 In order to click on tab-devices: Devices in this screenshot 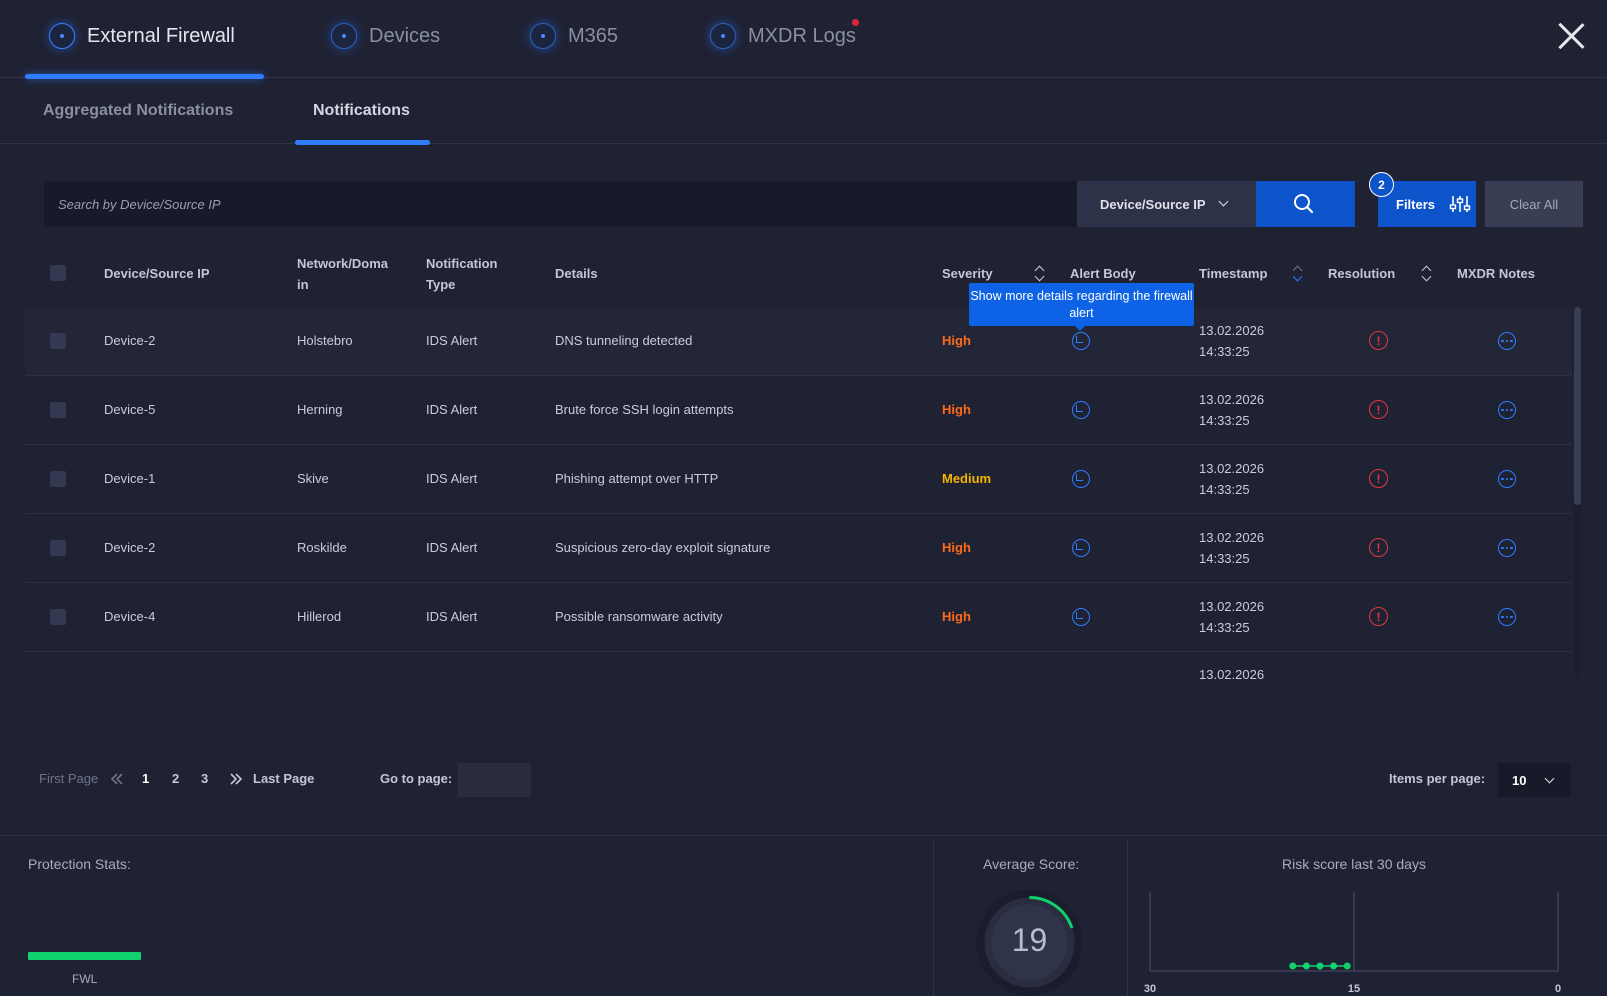, I will do `click(385, 36)`.